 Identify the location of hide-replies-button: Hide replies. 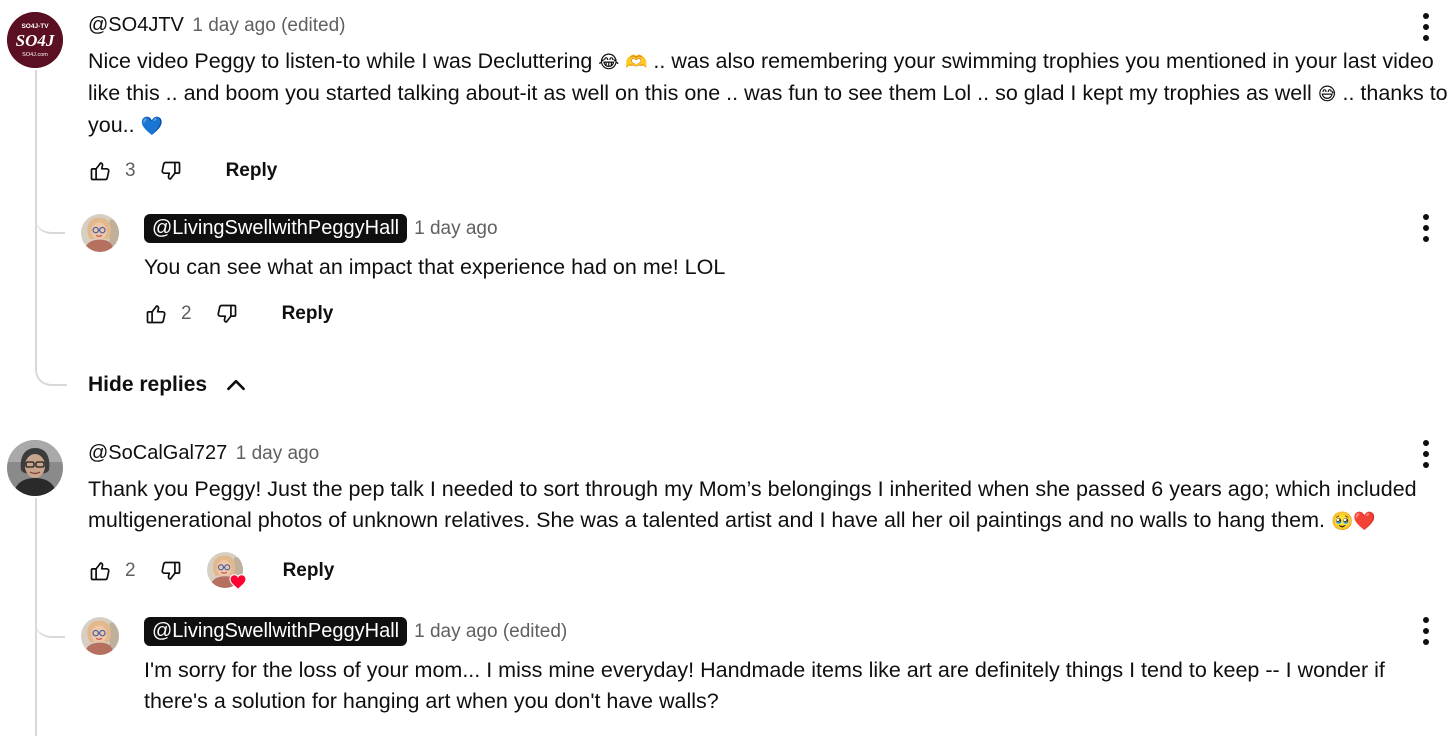
(168, 385).